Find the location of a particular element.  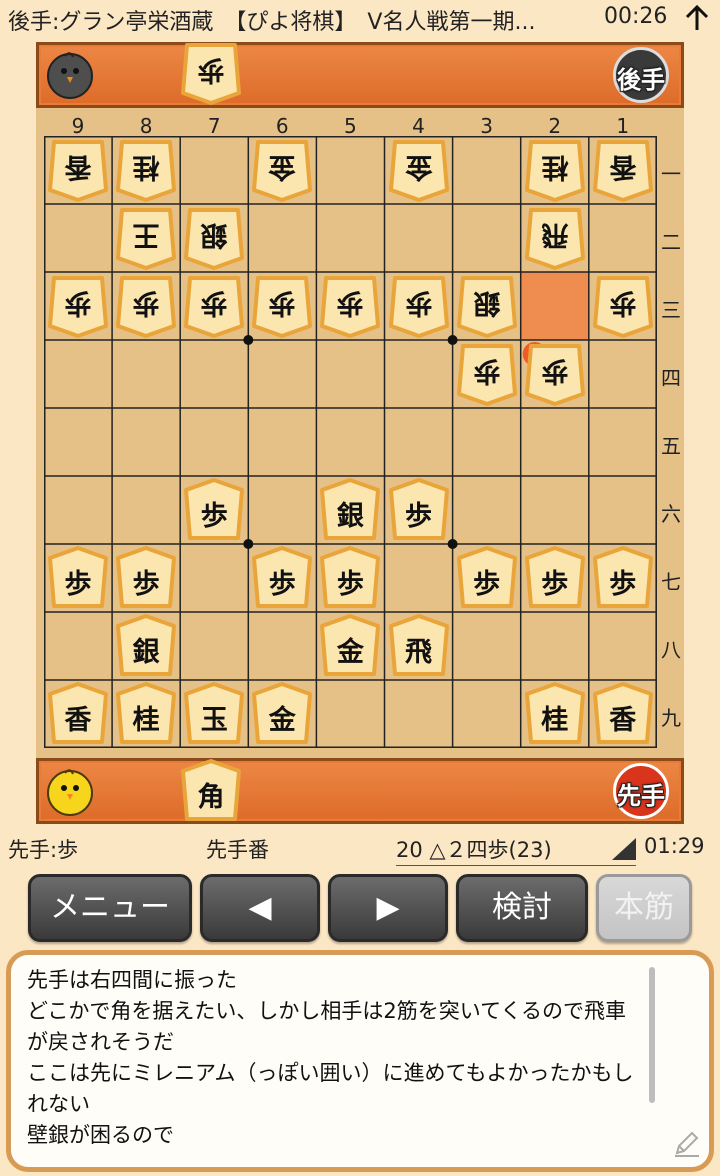

rank-label: 四 is located at coordinates (671, 378).